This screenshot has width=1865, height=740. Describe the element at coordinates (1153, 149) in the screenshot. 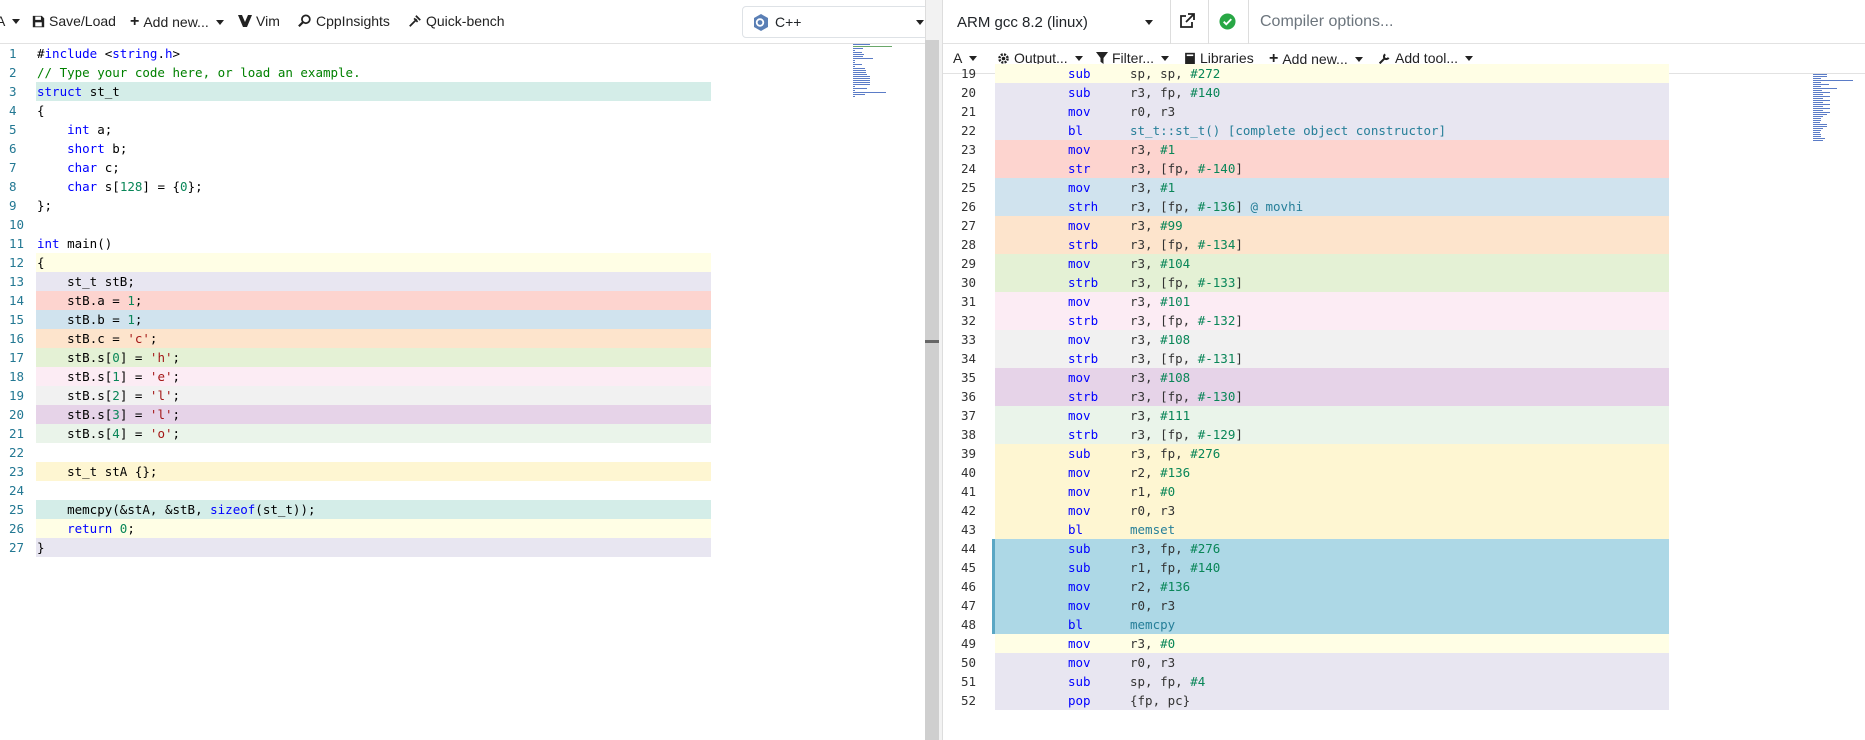

I see `asm-operands: r3, #1` at that location.